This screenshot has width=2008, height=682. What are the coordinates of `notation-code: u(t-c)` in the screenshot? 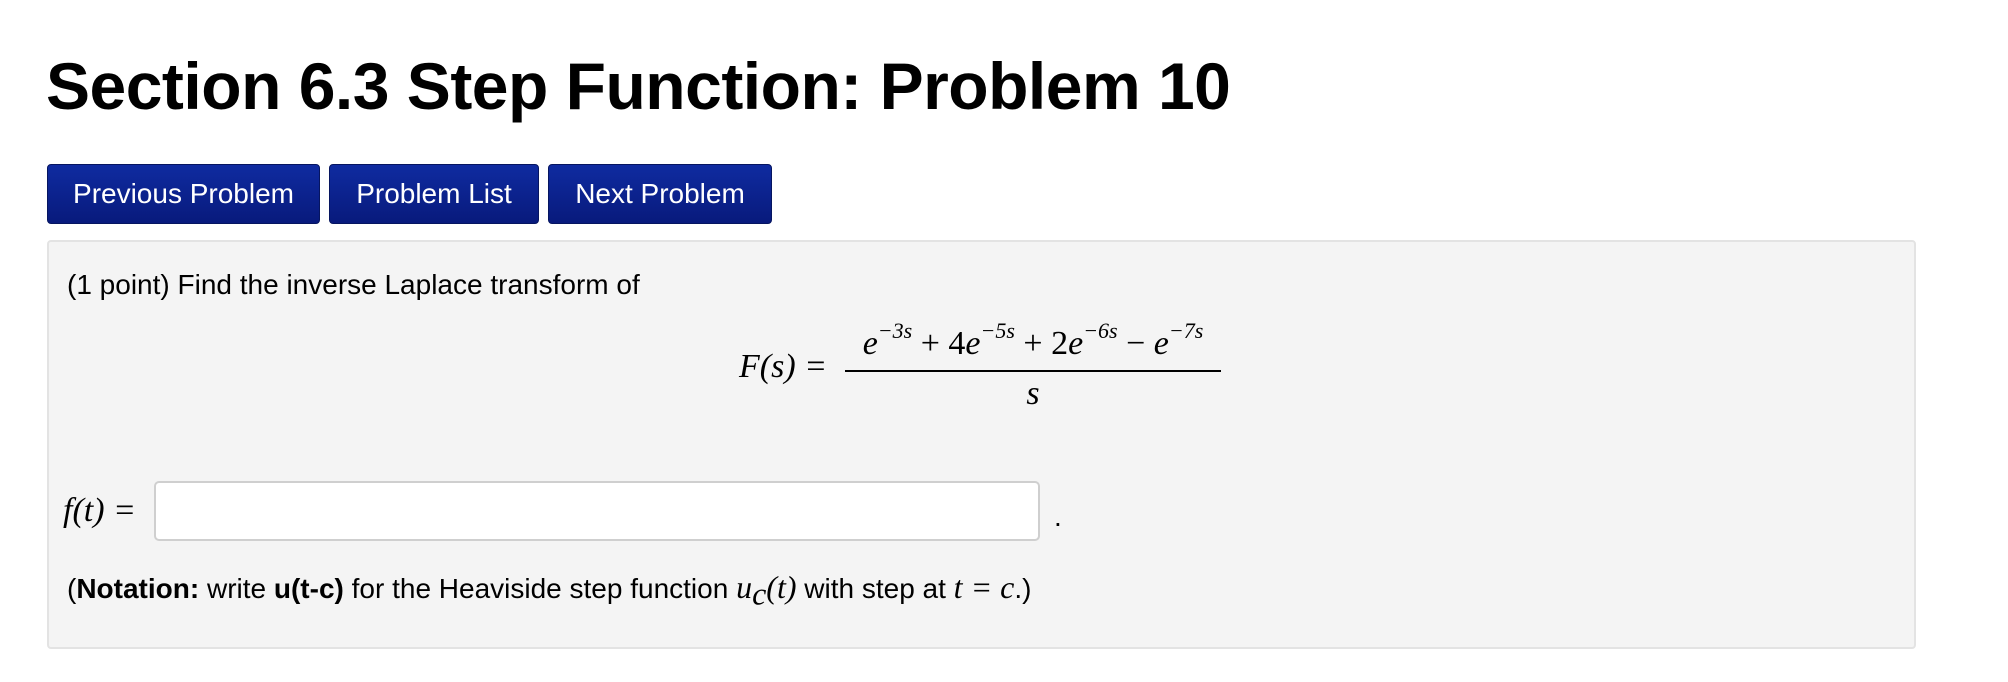 It's located at (308, 588).